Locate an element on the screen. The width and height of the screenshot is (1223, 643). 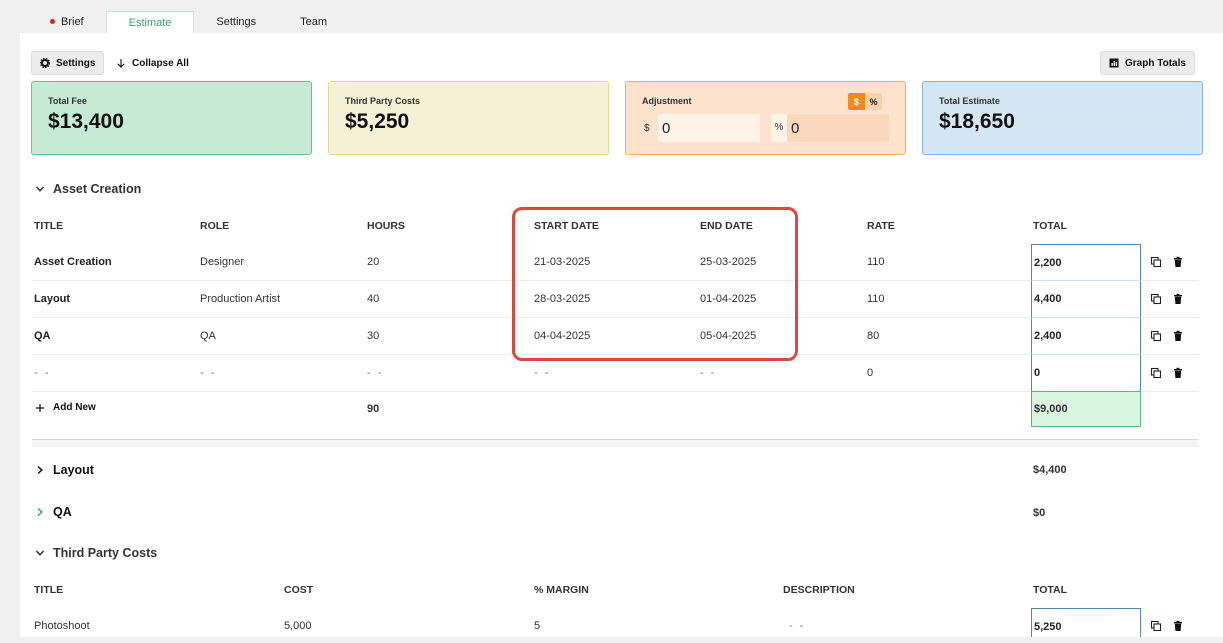
chevron-down-icon is located at coordinates (40, 553).